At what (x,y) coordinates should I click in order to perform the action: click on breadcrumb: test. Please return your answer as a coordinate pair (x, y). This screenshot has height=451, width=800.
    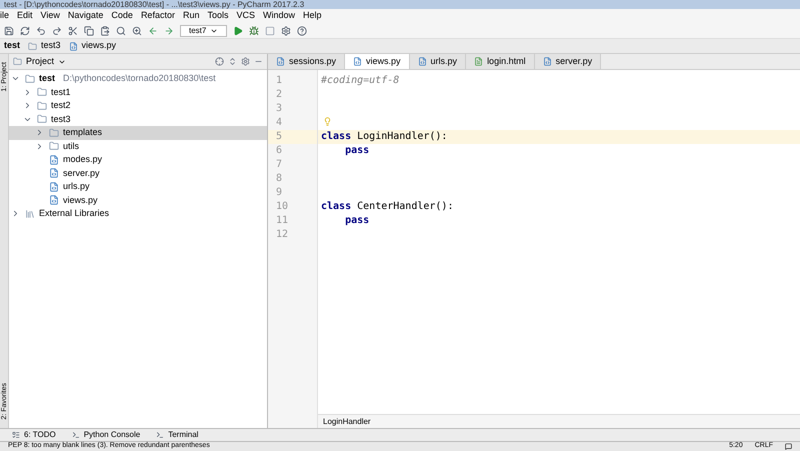
    Looking at the image, I should click on (12, 46).